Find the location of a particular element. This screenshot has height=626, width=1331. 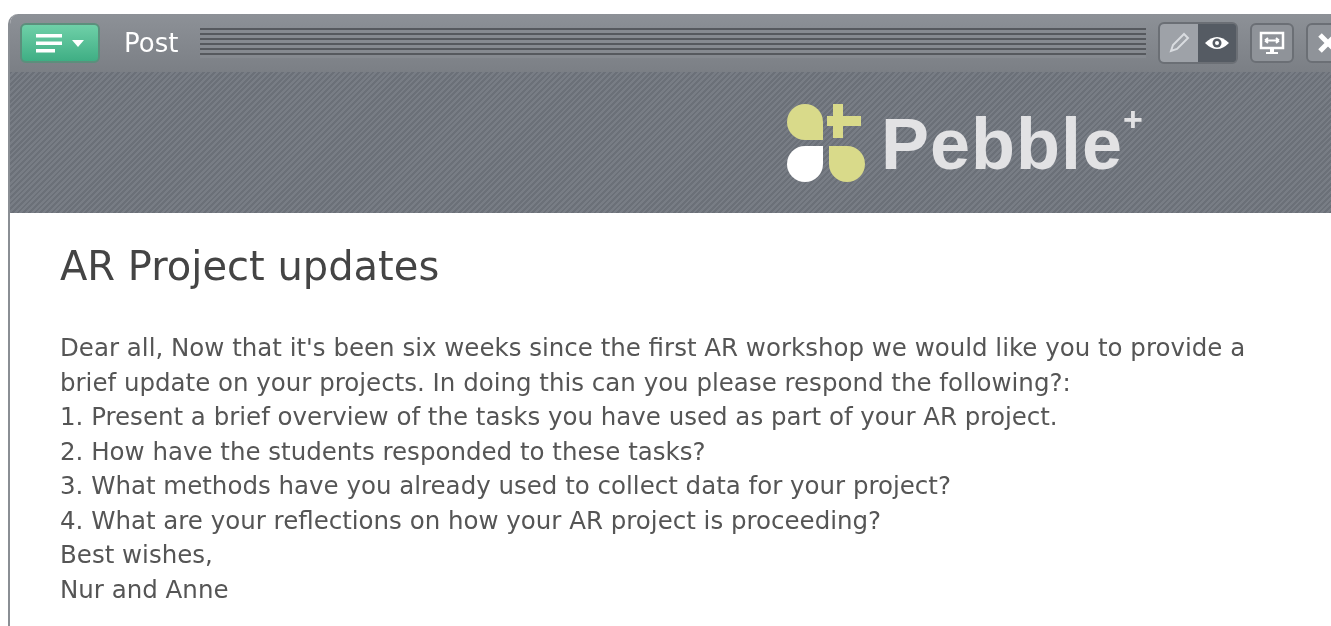

post-text: Nur and Anne is located at coordinates (145, 589).